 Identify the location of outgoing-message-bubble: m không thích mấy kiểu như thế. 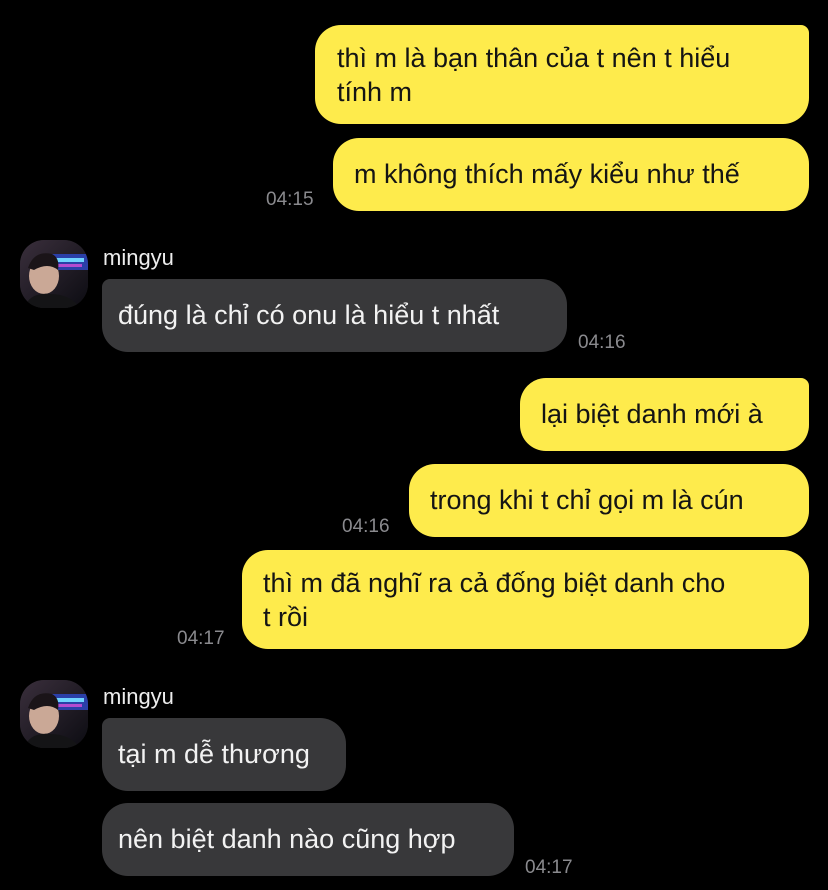
(571, 174).